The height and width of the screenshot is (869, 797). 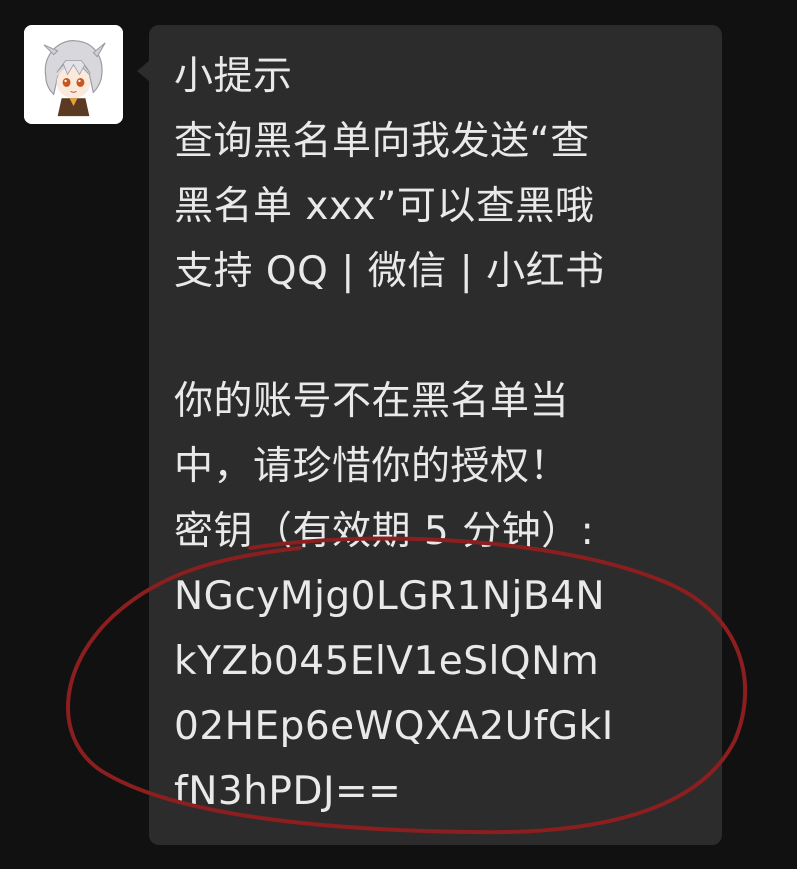 What do you see at coordinates (372, 401) in the screenshot?
I see `message-line: 你的账号不在黑名单当` at bounding box center [372, 401].